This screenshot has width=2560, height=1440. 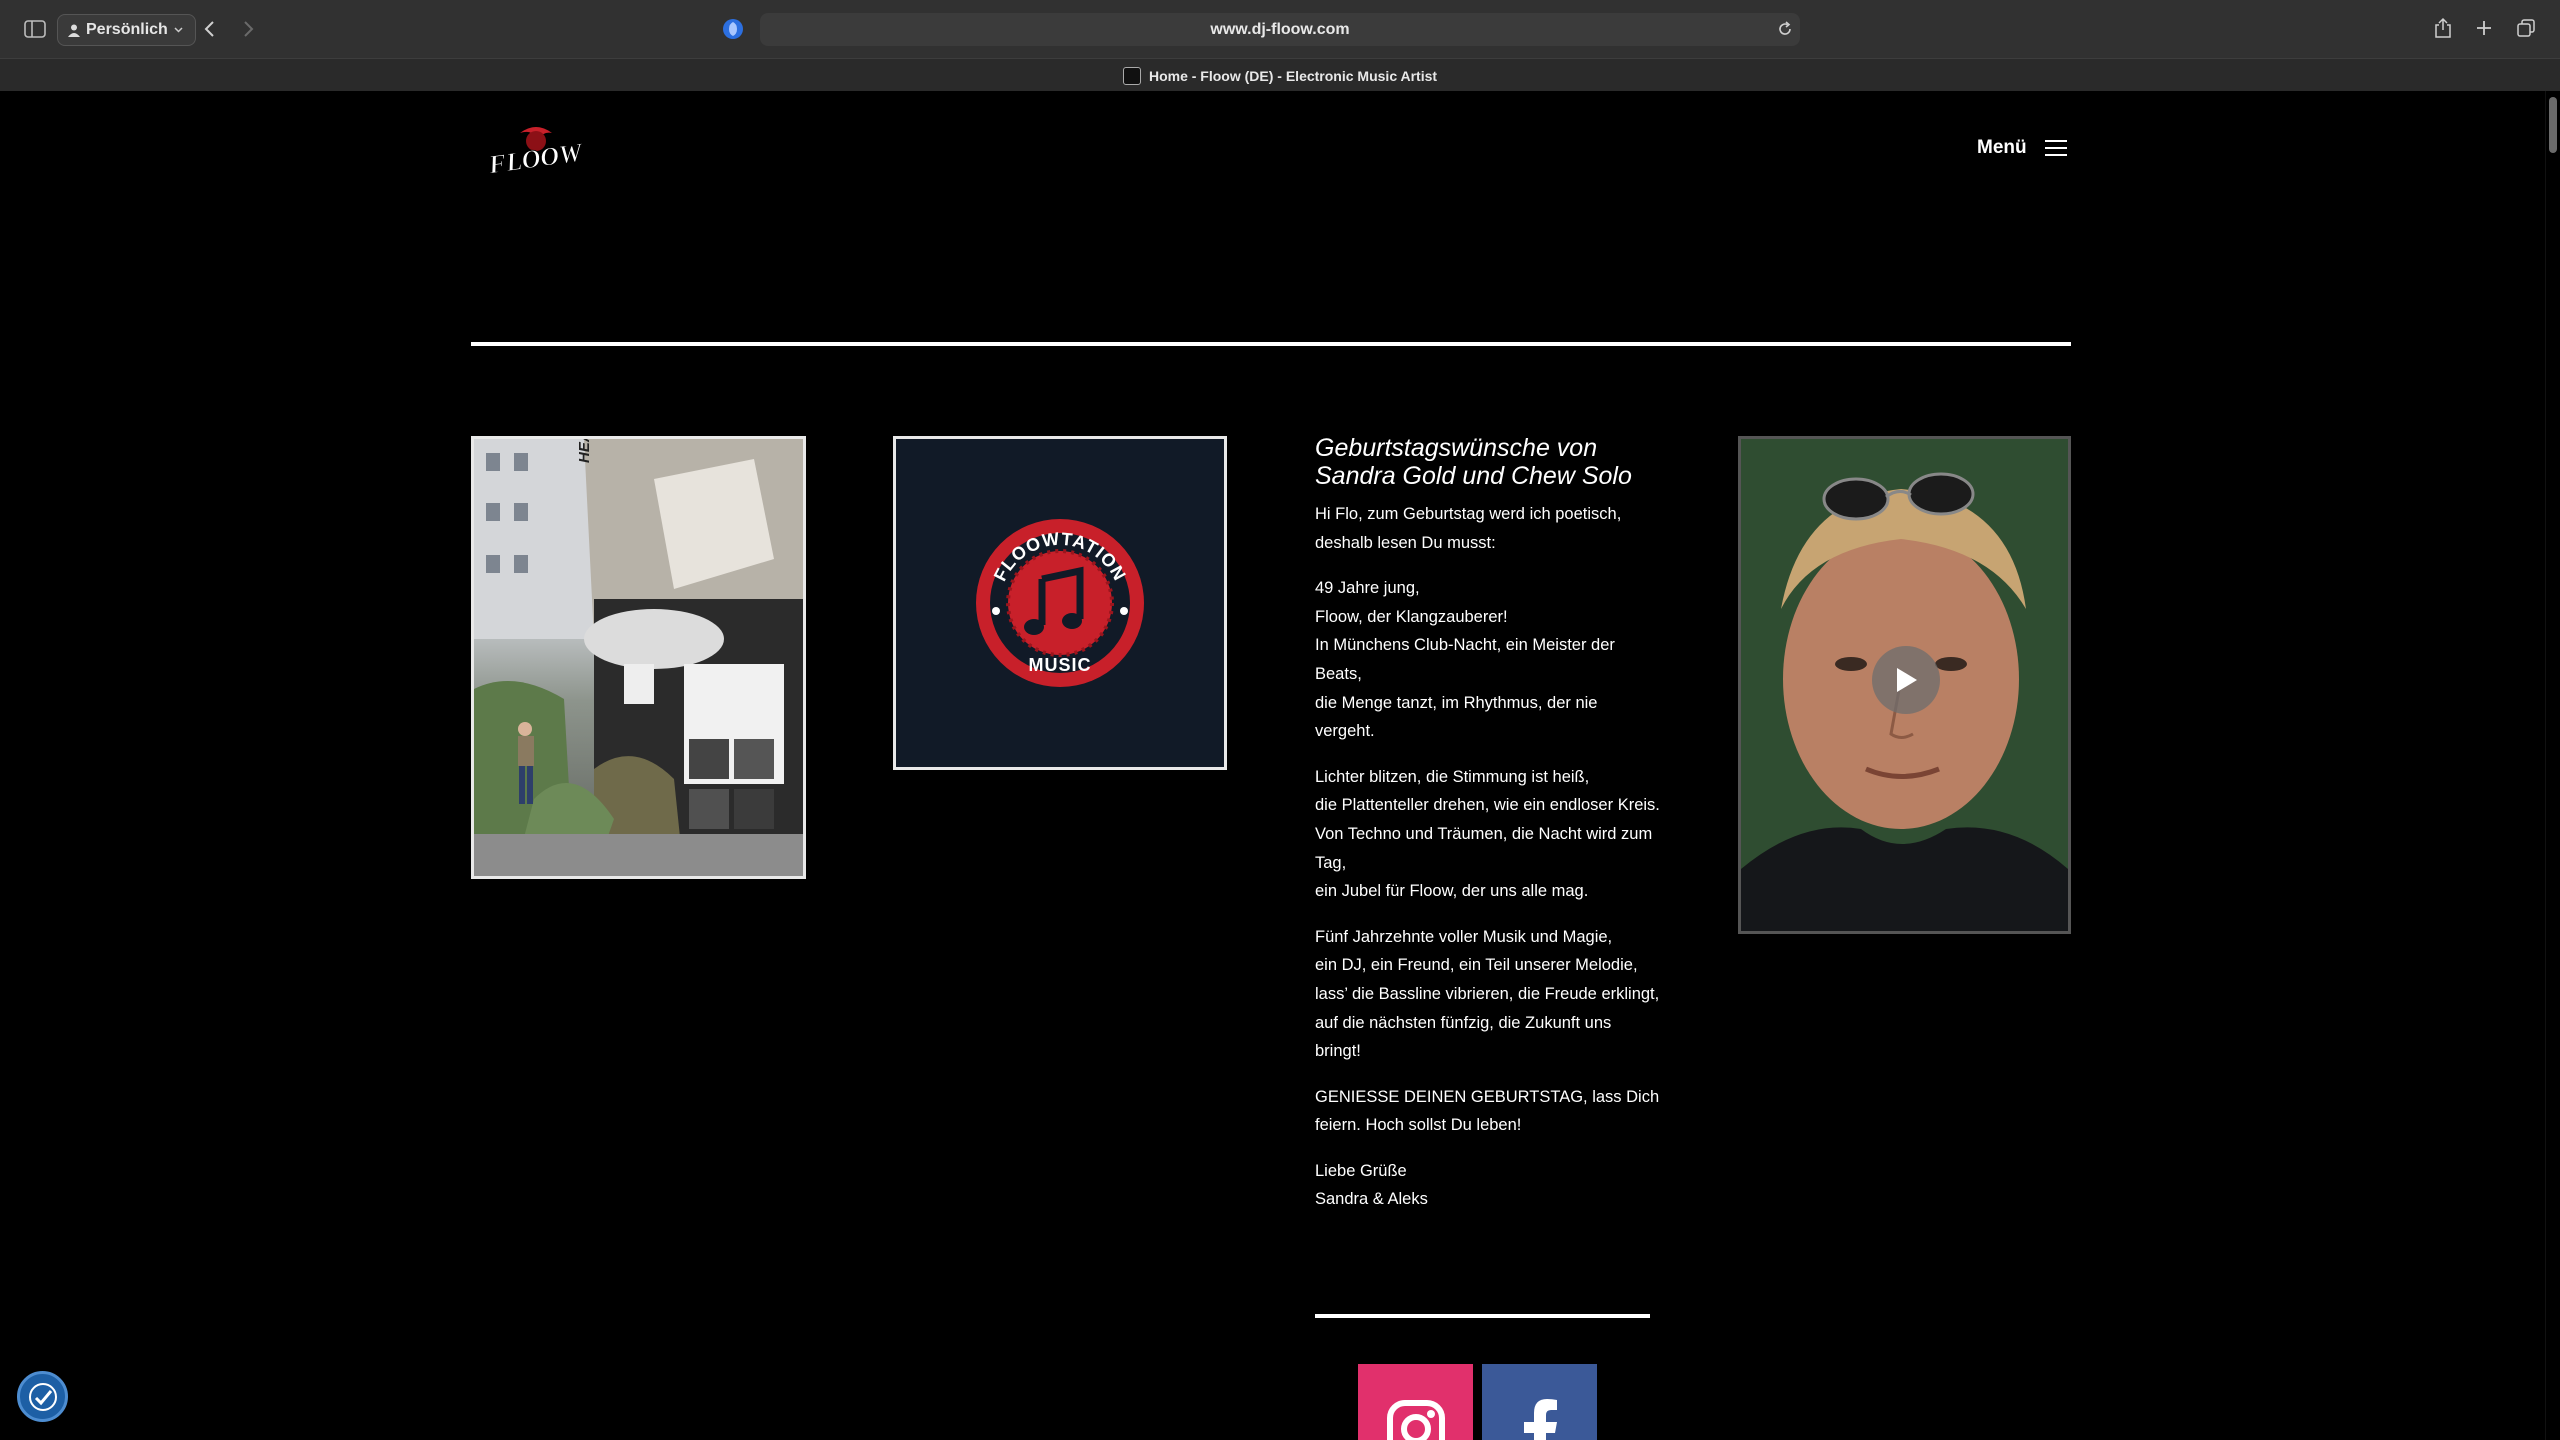 I want to click on graffiti-sign-text: HEAV, so click(x=584, y=451).